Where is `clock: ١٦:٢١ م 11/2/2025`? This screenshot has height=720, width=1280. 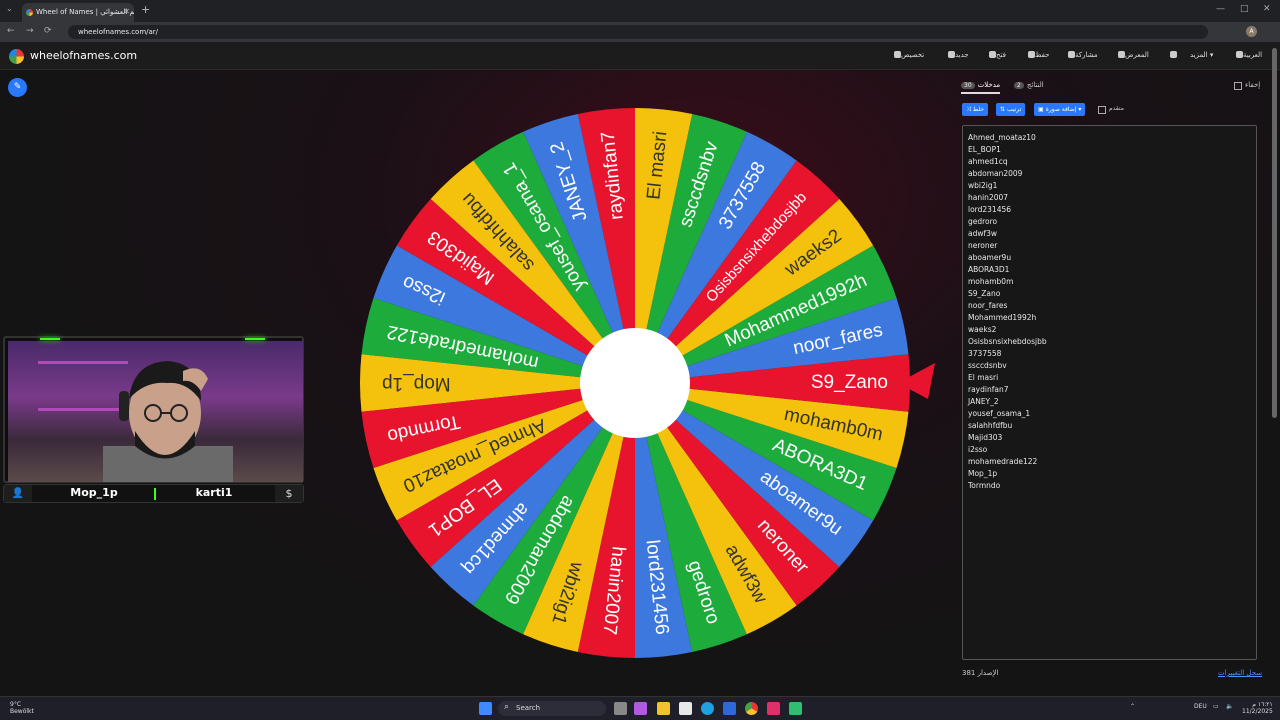 clock: ١٦:٢١ م 11/2/2025 is located at coordinates (1257, 708).